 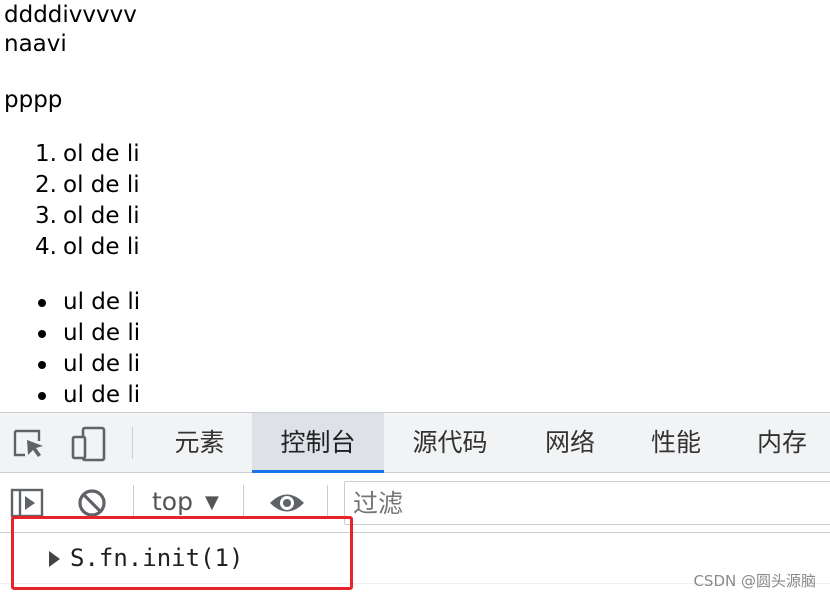 I want to click on console-filter-input, so click(x=587, y=503).